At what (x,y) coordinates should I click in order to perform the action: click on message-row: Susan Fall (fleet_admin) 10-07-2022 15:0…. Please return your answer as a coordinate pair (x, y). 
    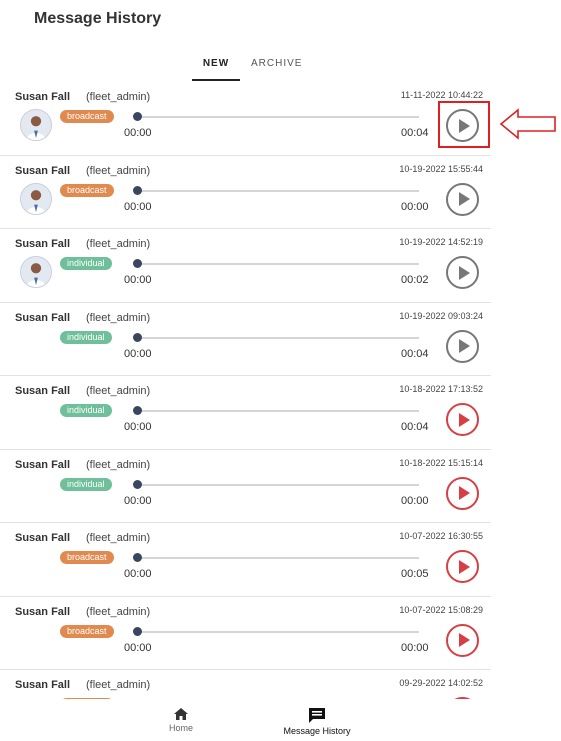
    Looking at the image, I should click on (245, 633).